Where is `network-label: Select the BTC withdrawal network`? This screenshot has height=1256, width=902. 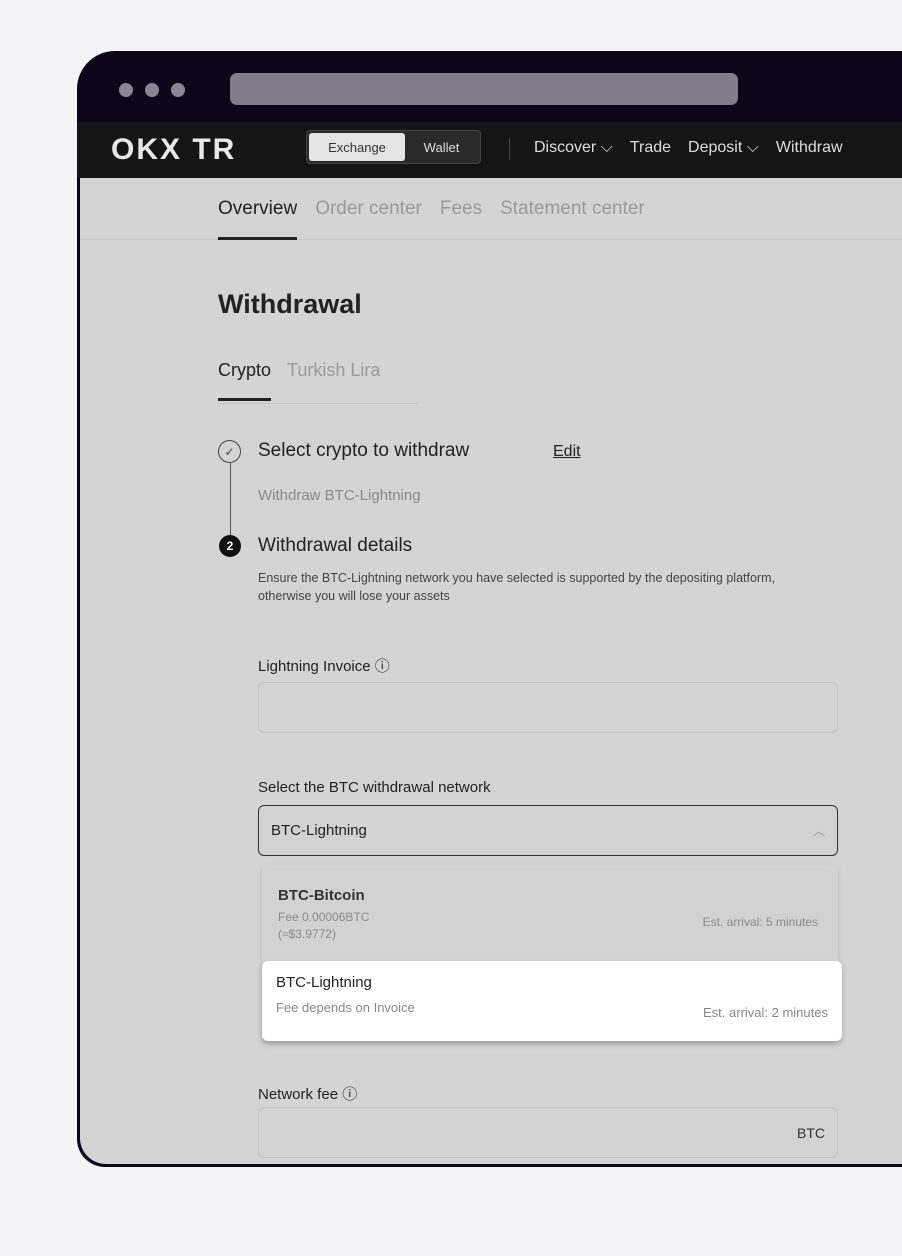
network-label: Select the BTC withdrawal network is located at coordinates (374, 787).